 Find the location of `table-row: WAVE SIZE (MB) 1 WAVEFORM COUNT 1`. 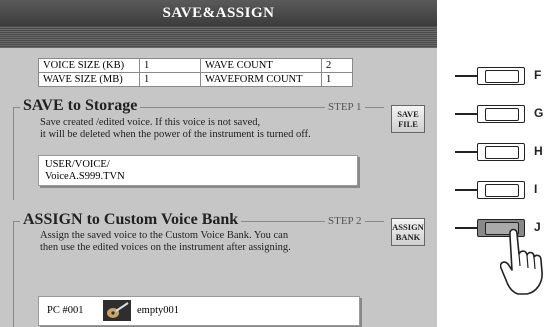

table-row: WAVE SIZE (MB) 1 WAVEFORM COUNT 1 is located at coordinates (195, 79).